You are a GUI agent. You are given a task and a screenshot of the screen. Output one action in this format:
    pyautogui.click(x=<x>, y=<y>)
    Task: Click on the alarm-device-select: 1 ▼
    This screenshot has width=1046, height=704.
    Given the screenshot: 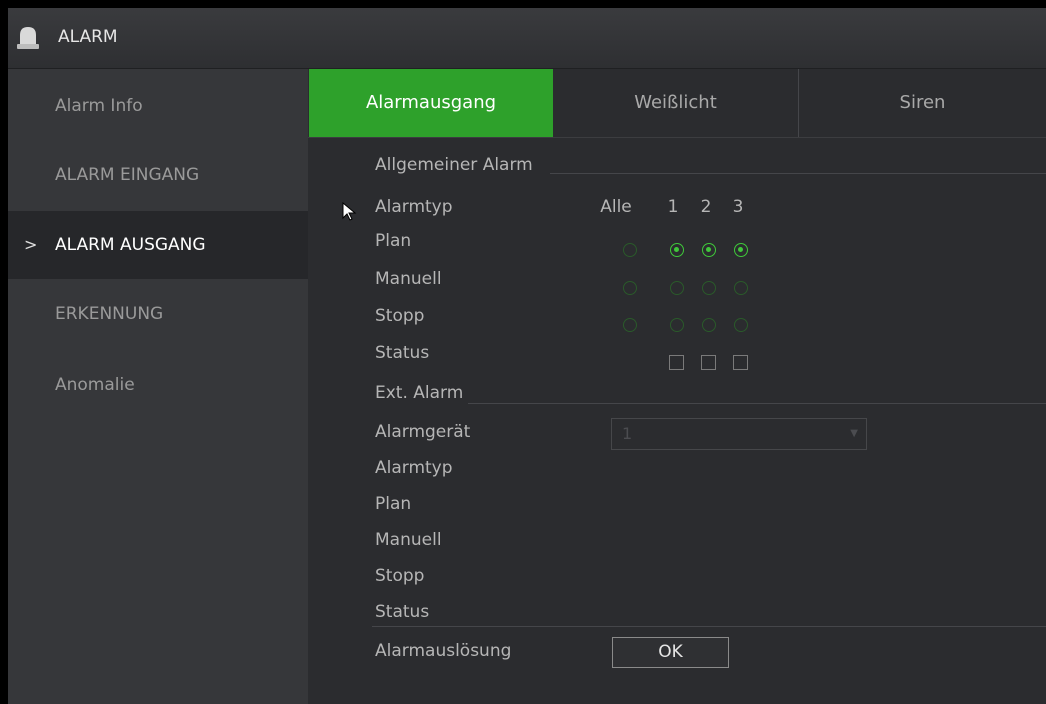 What is the action you would take?
    pyautogui.click(x=739, y=434)
    